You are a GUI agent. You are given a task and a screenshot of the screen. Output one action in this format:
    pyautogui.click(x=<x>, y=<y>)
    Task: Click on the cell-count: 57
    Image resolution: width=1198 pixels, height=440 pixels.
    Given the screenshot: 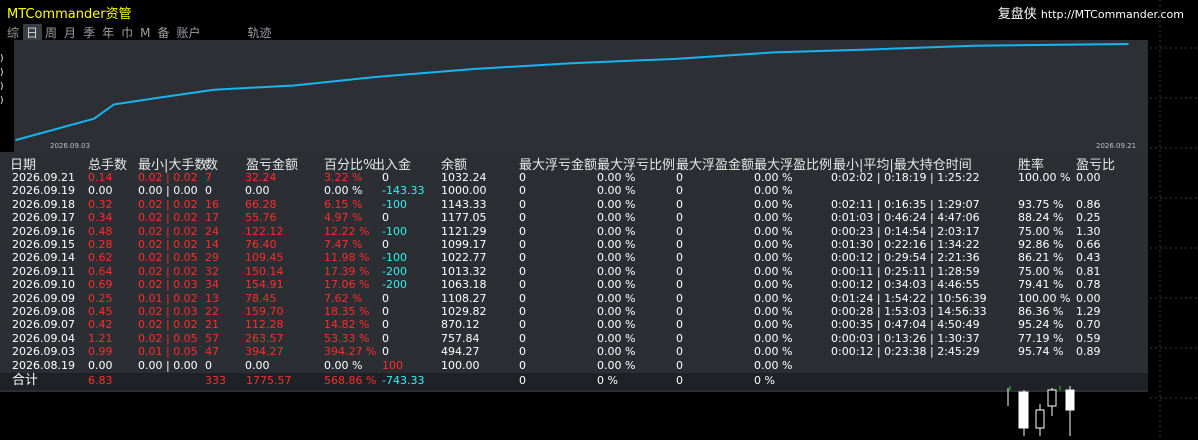 What is the action you would take?
    pyautogui.click(x=212, y=338)
    